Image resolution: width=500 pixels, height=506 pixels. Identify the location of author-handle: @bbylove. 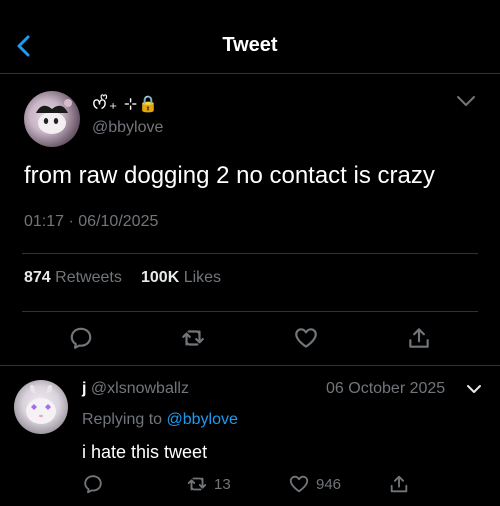
(127, 128).